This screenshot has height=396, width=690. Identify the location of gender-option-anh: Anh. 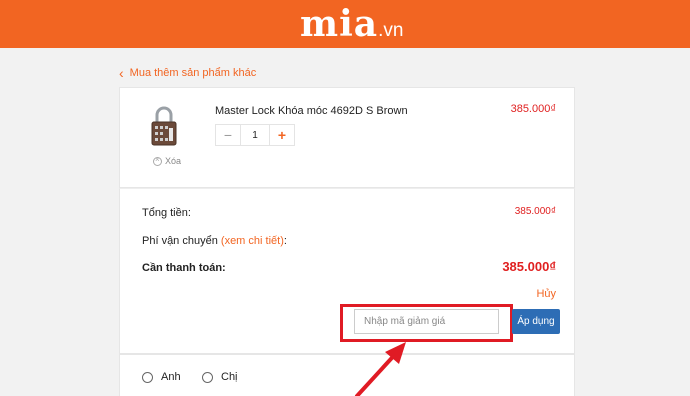
(161, 377).